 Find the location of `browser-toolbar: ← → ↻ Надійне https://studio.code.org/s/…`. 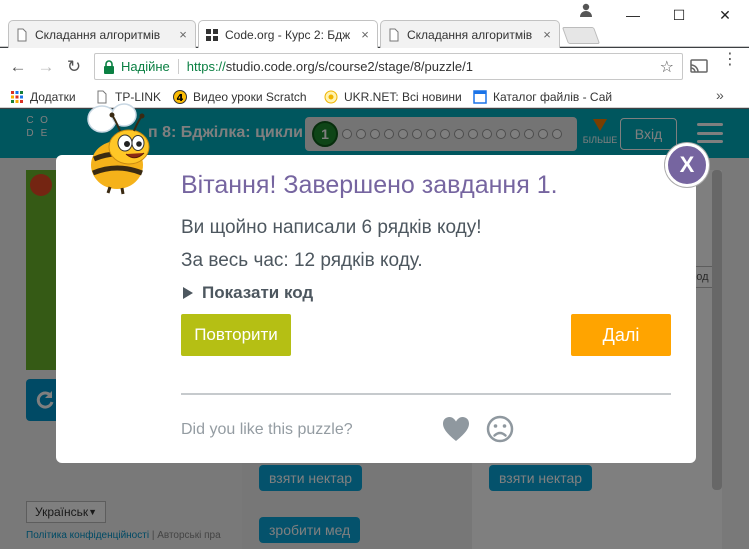

browser-toolbar: ← → ↻ Надійне https://studio.code.org/s/… is located at coordinates (374, 66).